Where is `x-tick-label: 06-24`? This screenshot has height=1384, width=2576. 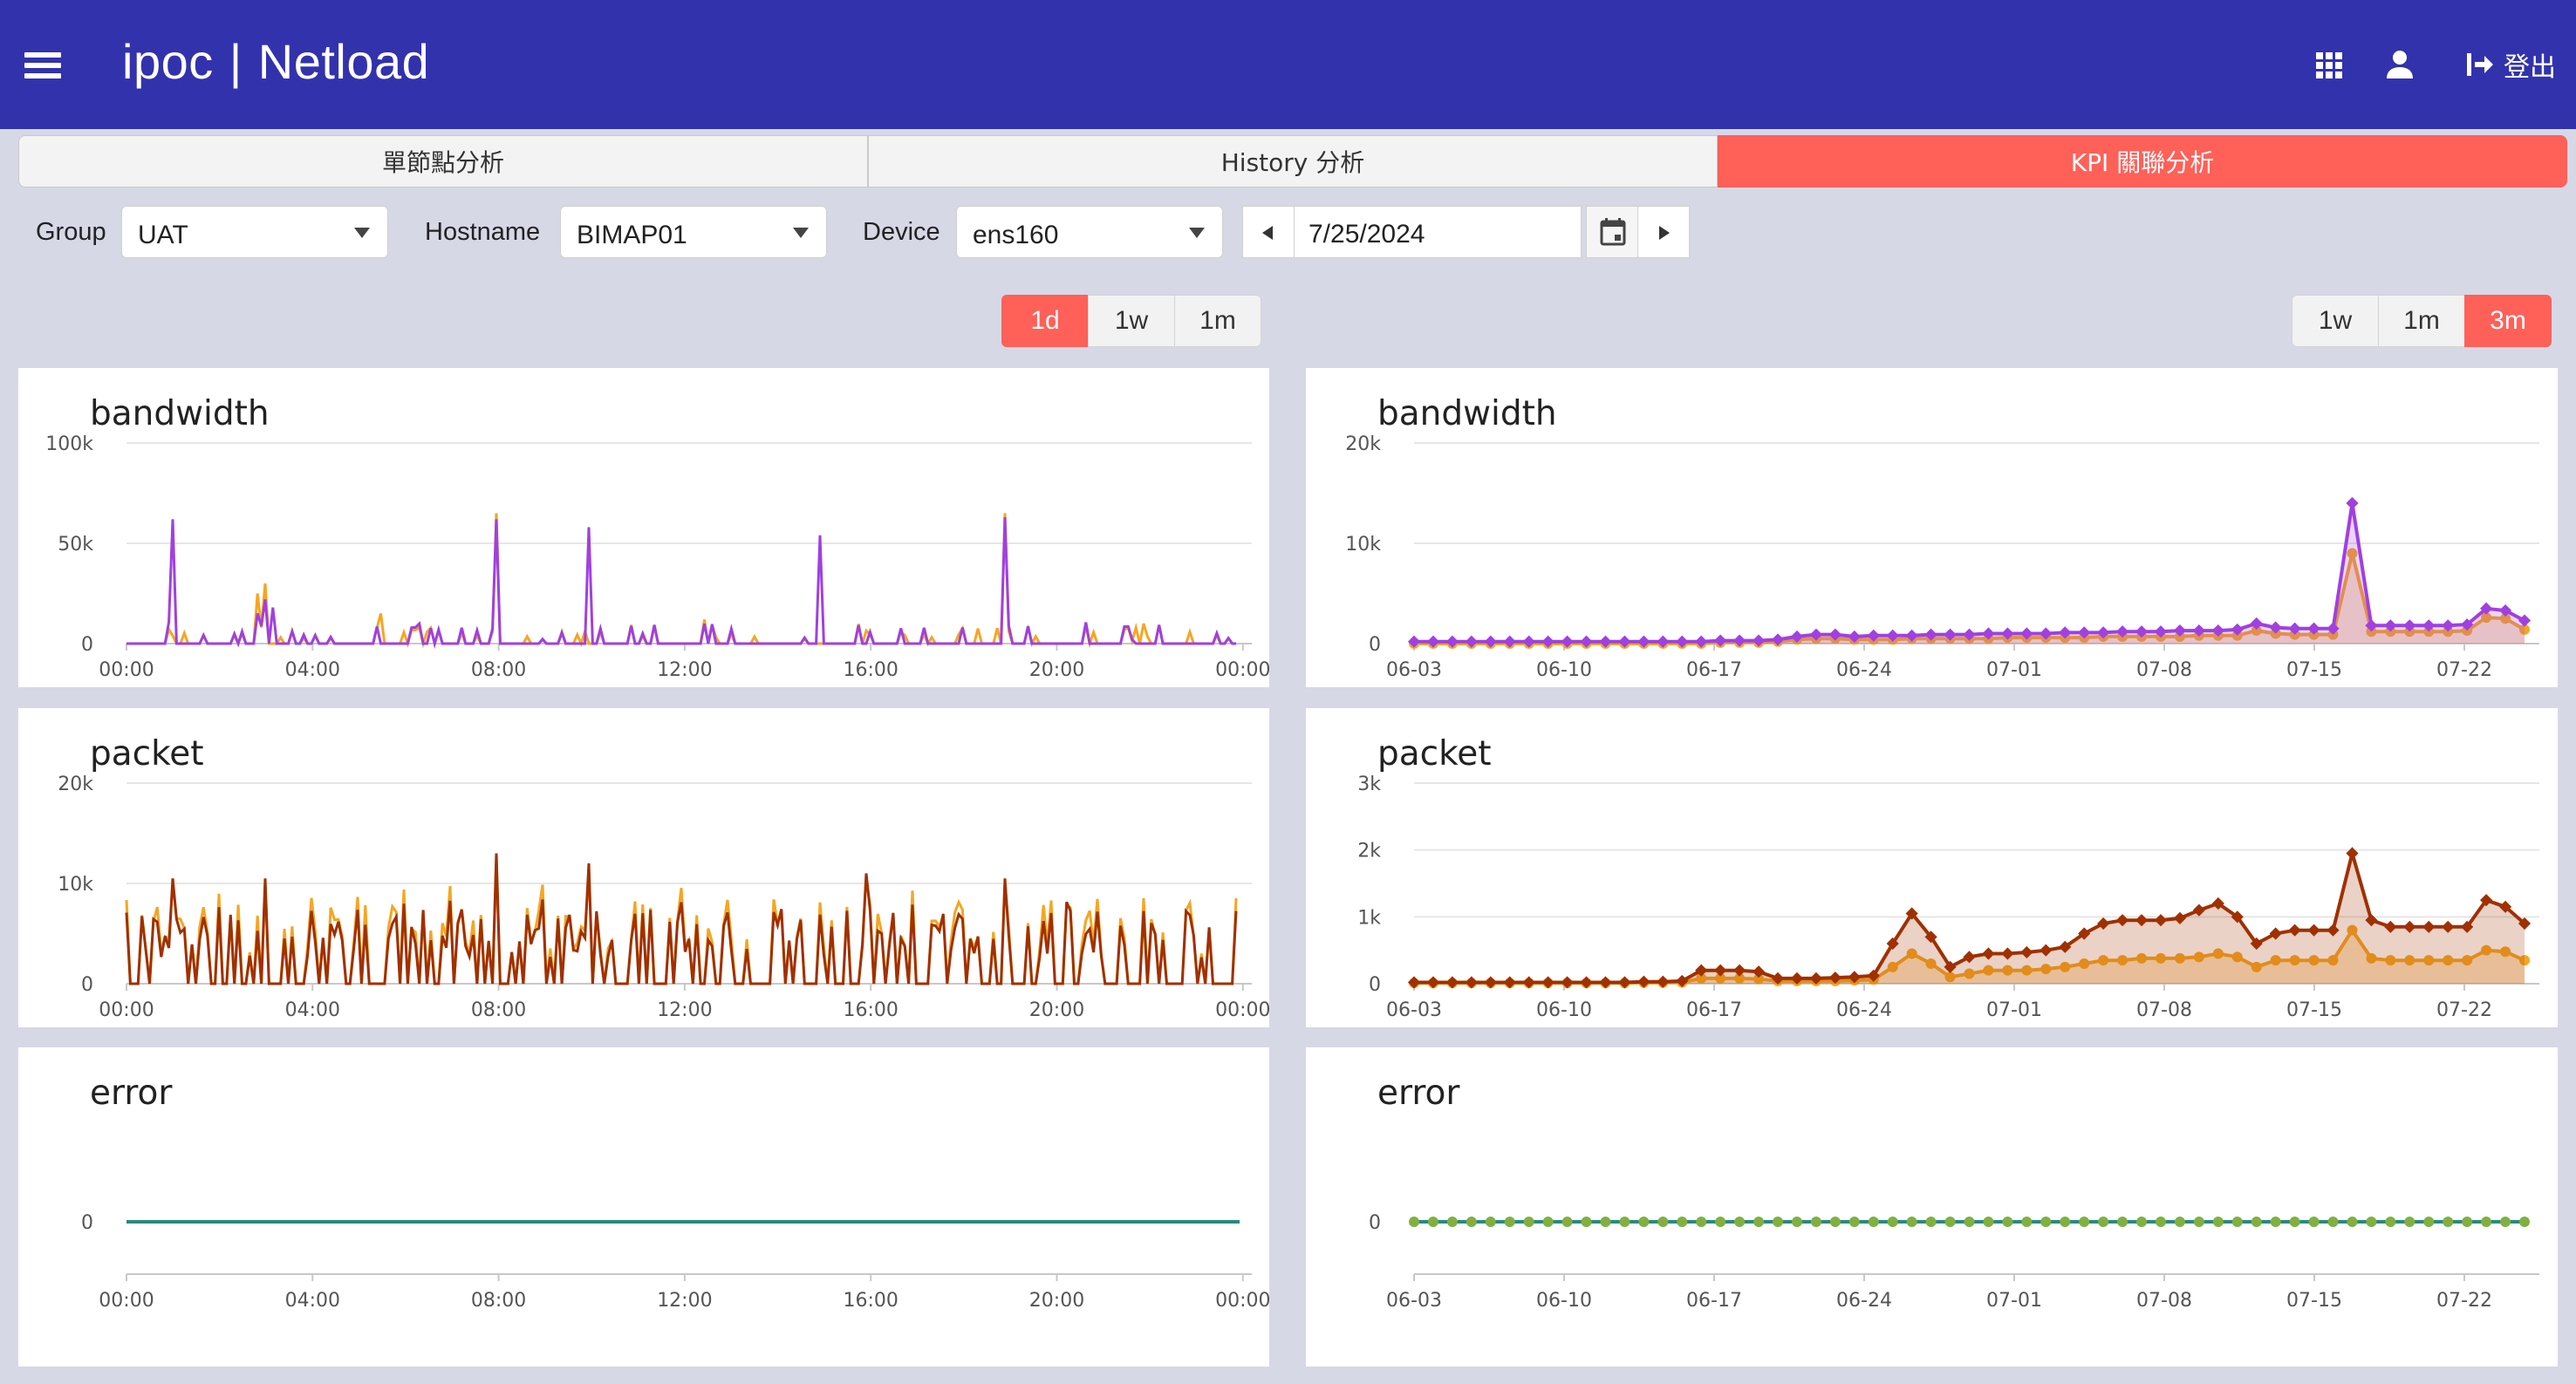 x-tick-label: 06-24 is located at coordinates (1864, 1010).